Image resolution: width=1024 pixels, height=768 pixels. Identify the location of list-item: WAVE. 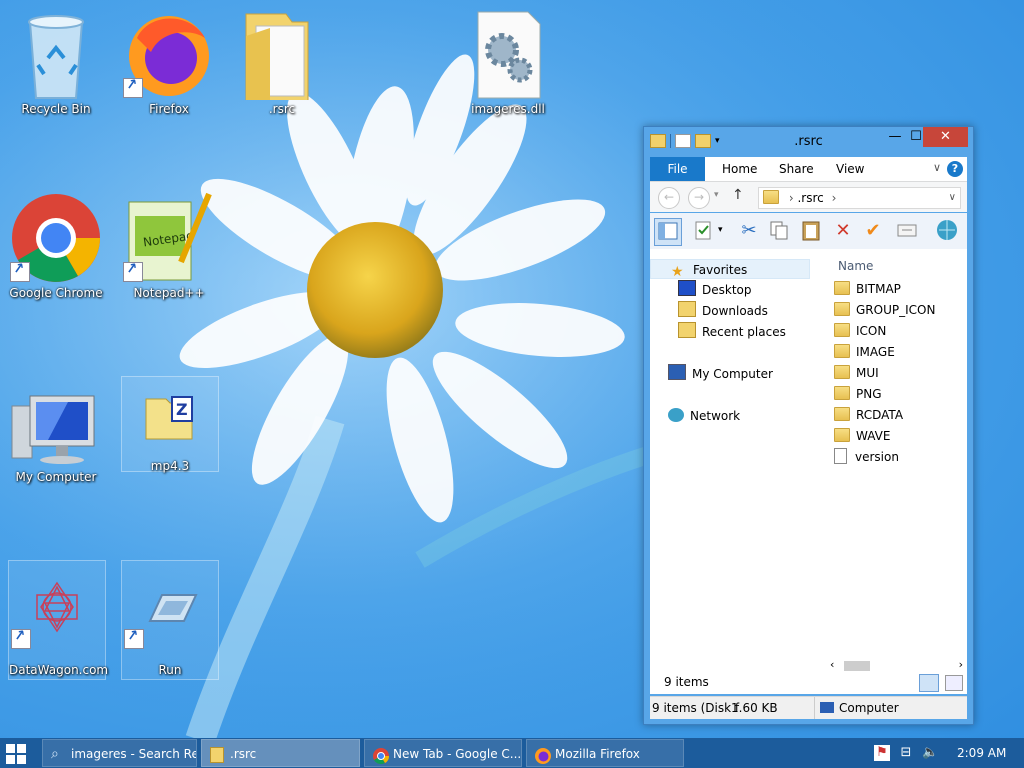
(862, 436).